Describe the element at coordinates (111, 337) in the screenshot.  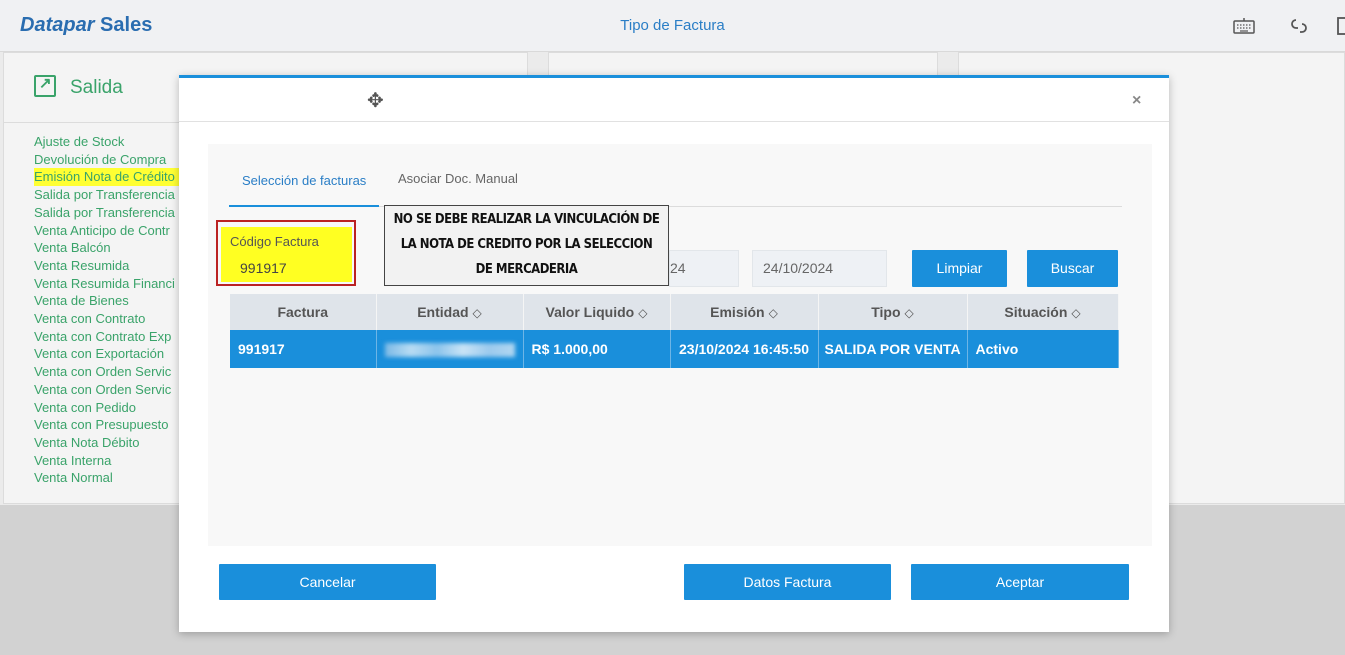
I see `menu-item: Venta con Contrato Exp` at that location.